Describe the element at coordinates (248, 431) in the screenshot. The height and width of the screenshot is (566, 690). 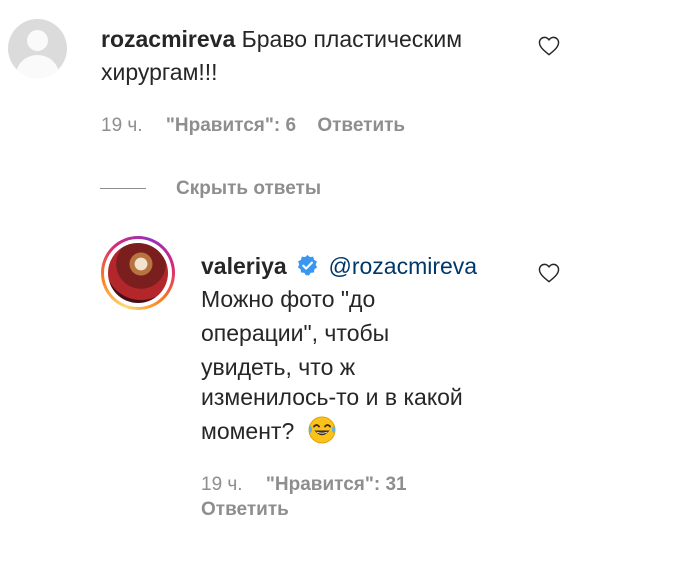
I see `reply-text-last: момент?` at that location.